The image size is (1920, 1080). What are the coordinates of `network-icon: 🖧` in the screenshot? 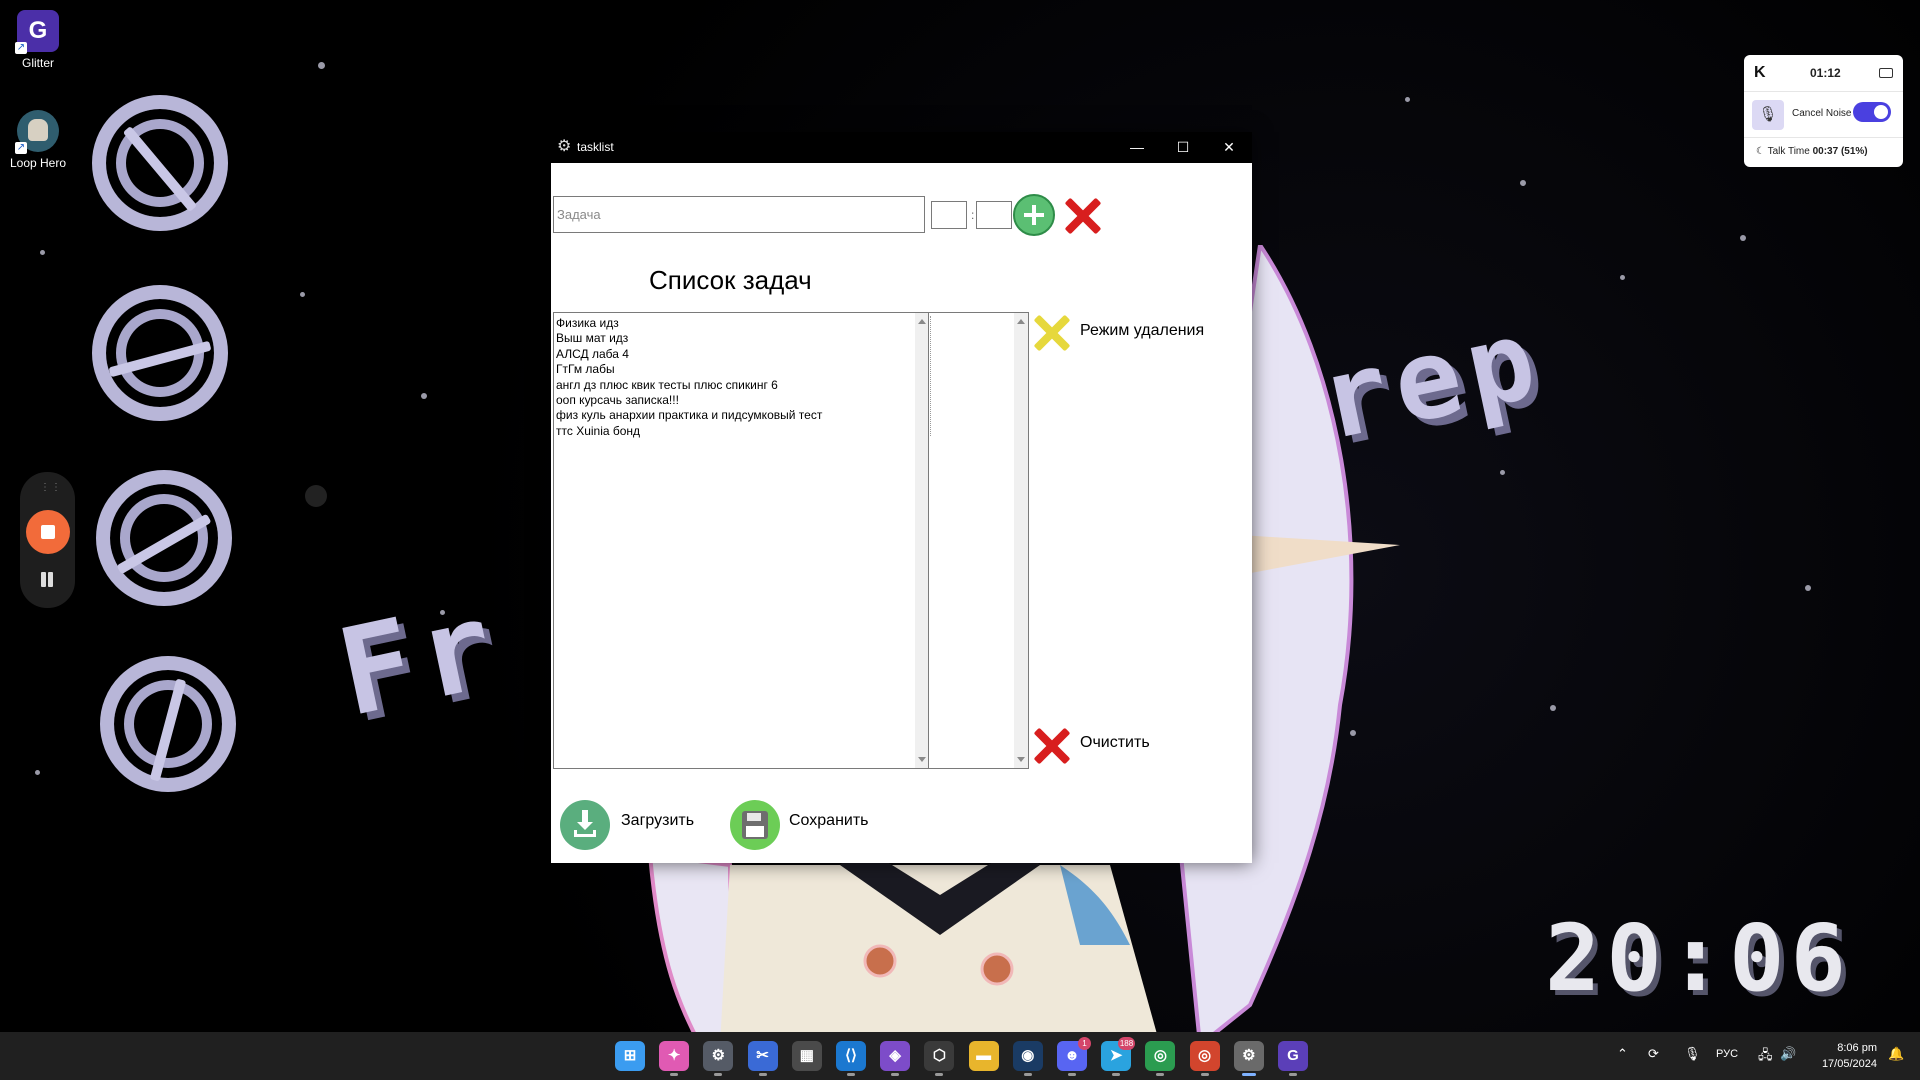 It's located at (1765, 1057).